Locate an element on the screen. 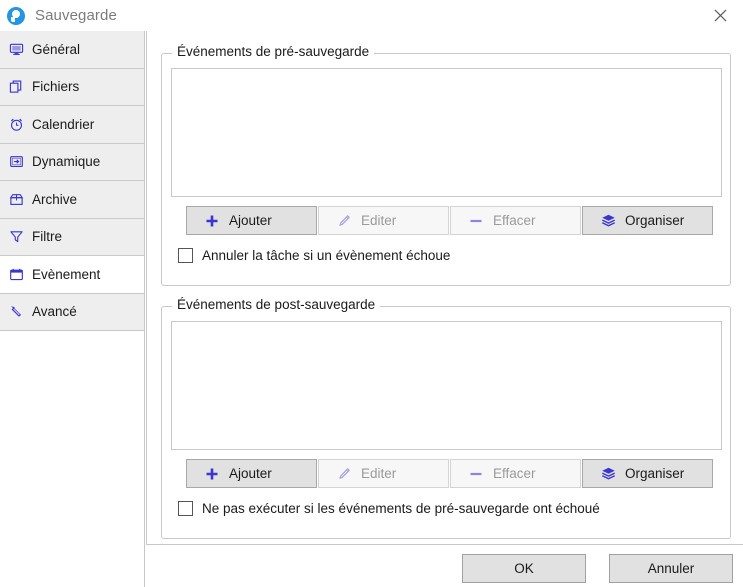 Image resolution: width=743 pixels, height=587 pixels. sidebar-item-general: Général is located at coordinates (72, 50).